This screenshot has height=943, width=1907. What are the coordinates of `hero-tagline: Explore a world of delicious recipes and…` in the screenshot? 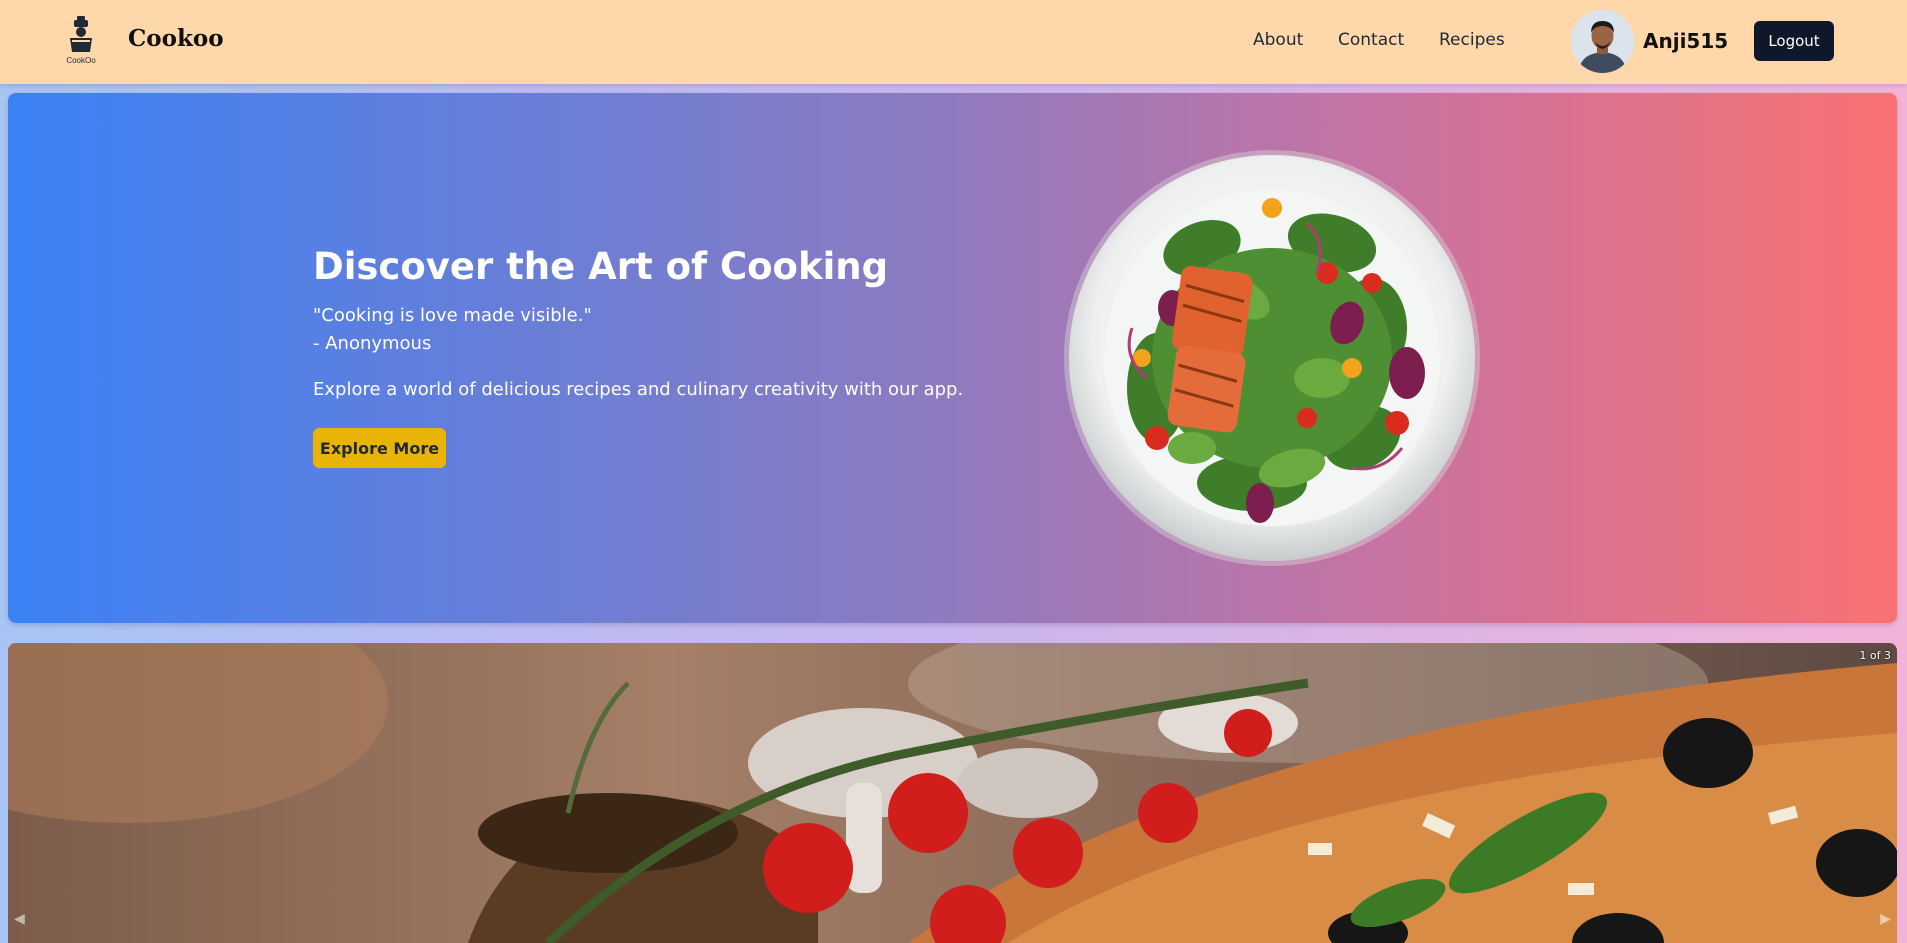 It's located at (638, 389).